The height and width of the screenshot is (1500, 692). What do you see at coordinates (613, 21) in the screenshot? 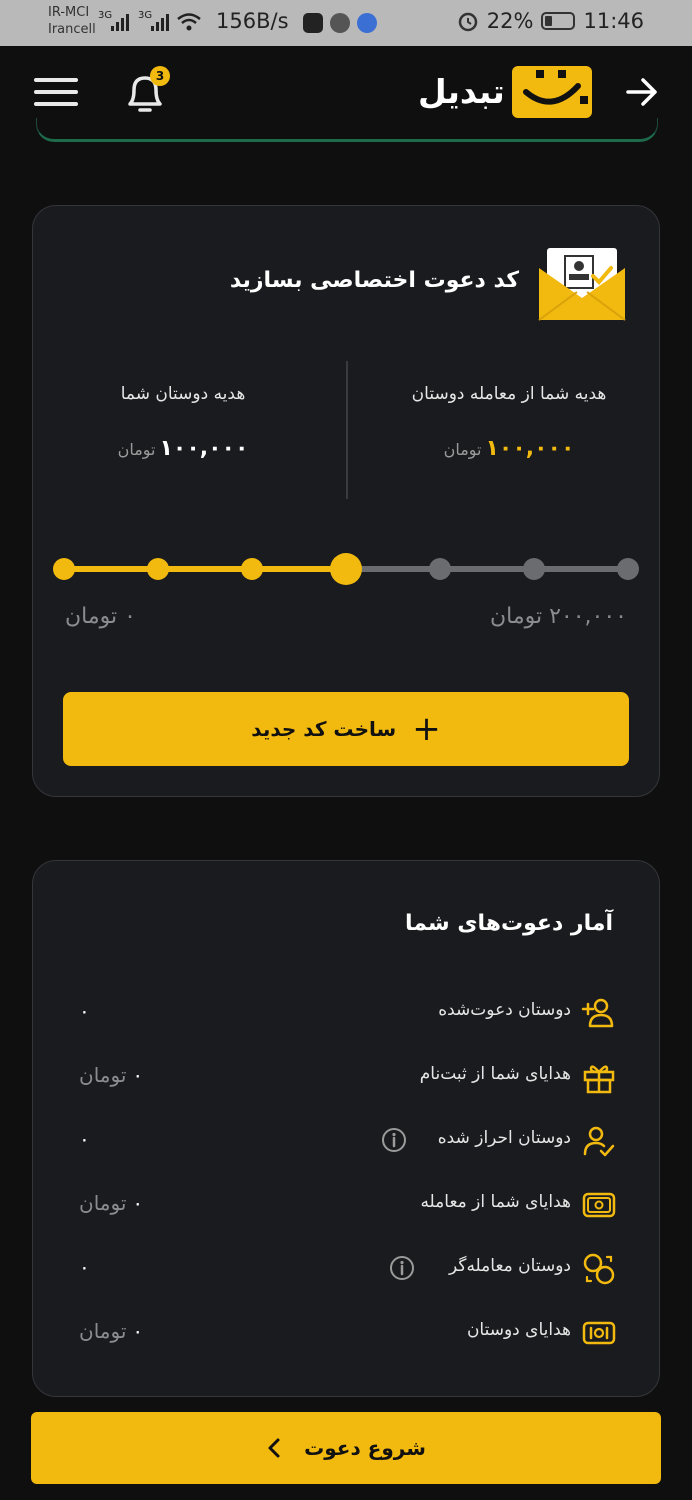
I see `clock: 11:46` at bounding box center [613, 21].